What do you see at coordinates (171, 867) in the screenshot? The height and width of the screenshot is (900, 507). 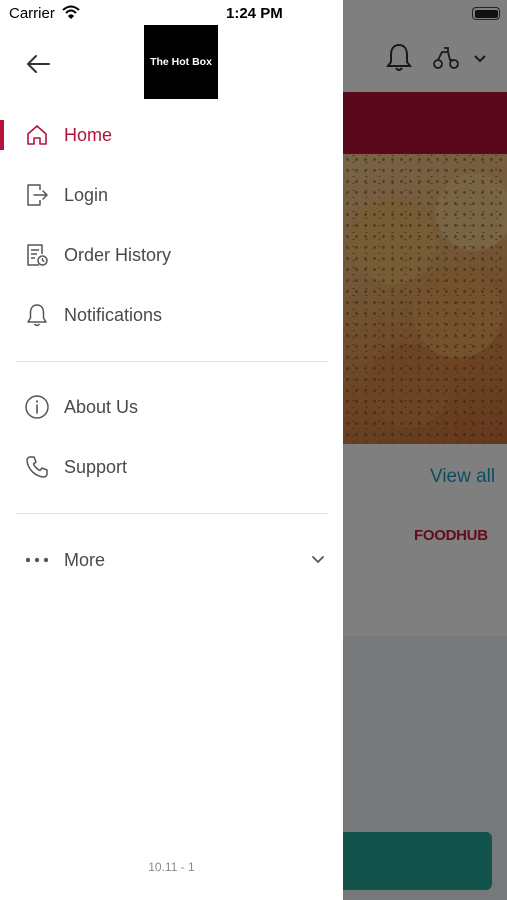 I see `app-version: 10.11 - 1` at bounding box center [171, 867].